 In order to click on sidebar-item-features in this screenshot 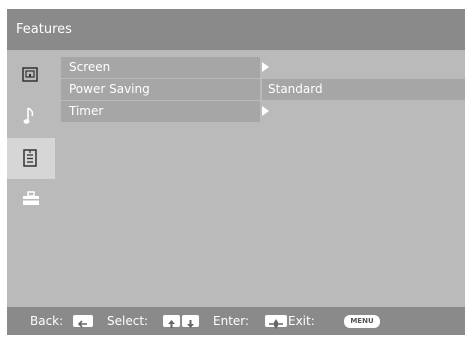, I will do `click(31, 158)`.